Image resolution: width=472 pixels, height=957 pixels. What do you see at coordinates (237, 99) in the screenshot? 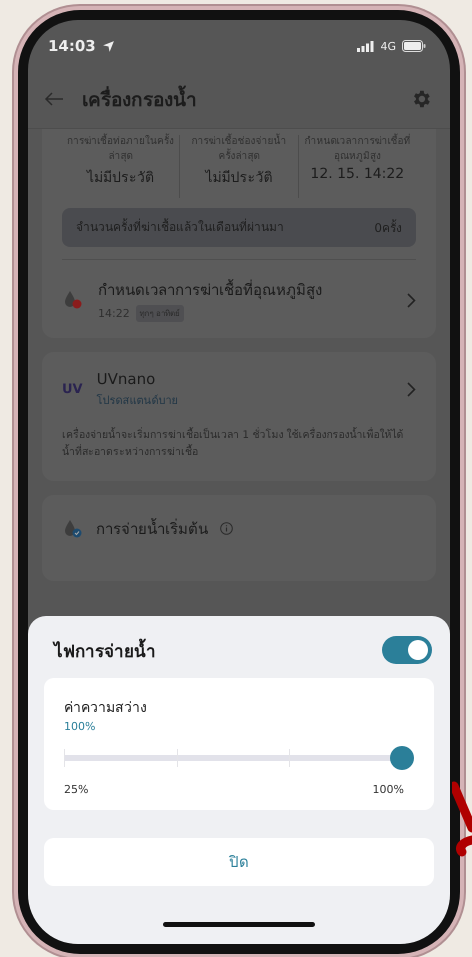
I see `page-title: เครื่องกรองน้ำ` at bounding box center [237, 99].